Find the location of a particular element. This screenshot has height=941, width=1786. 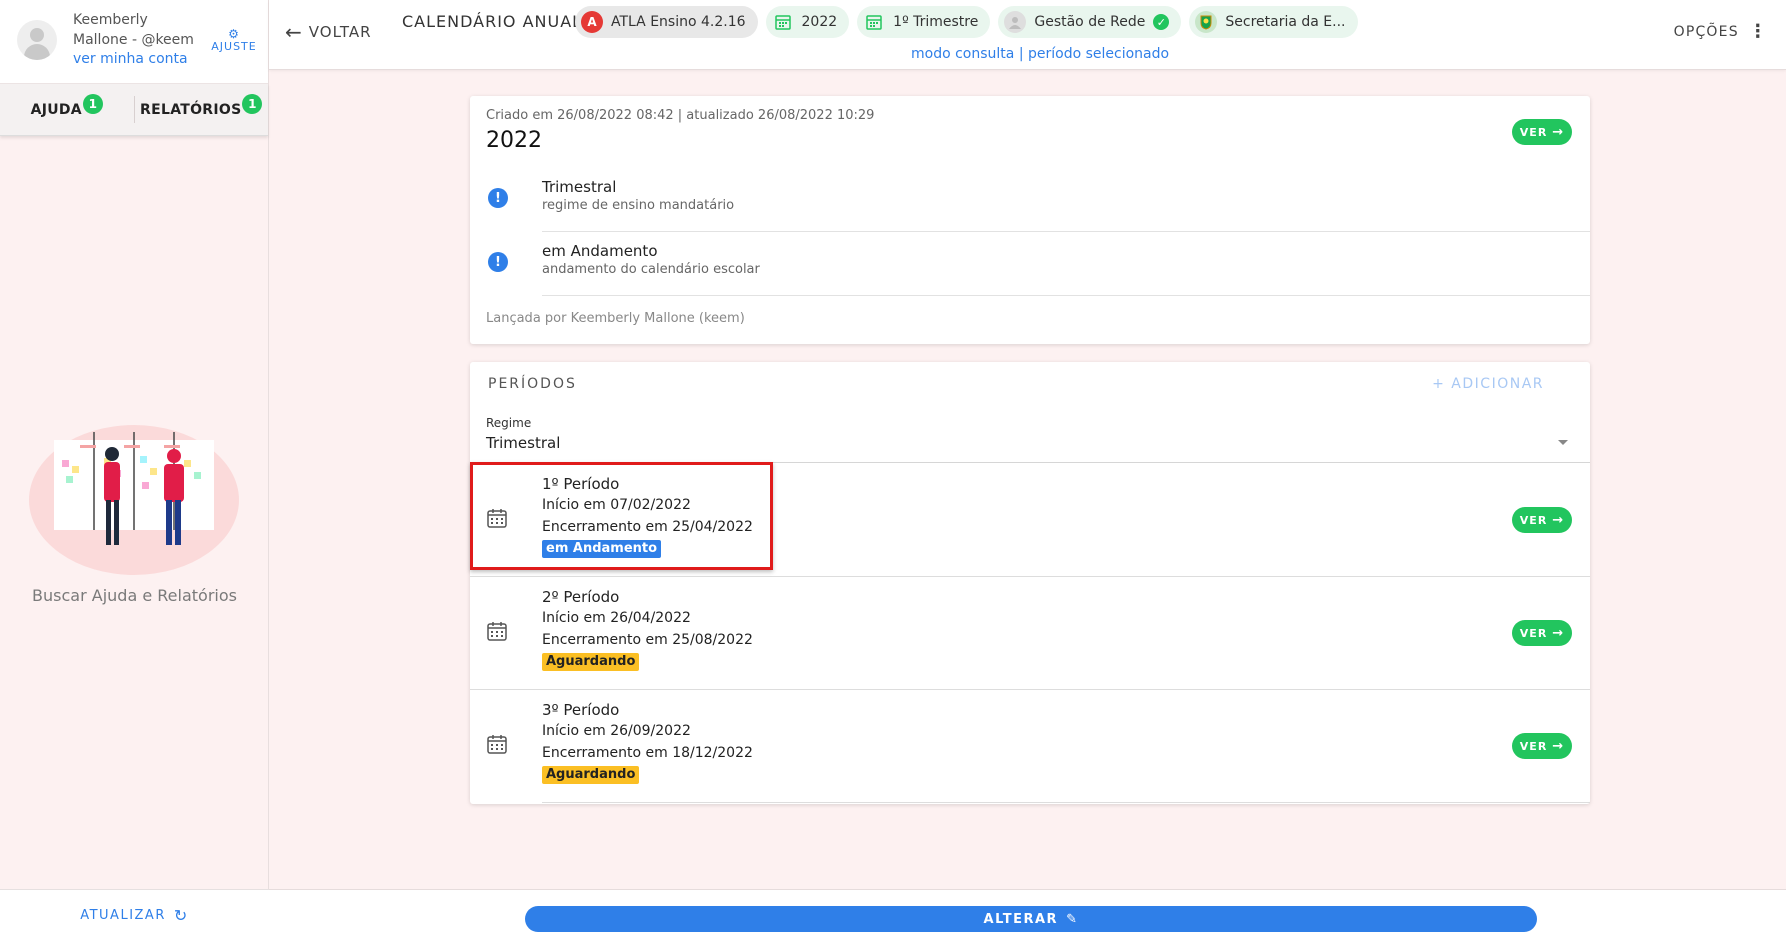

help-illustration is located at coordinates (134, 500).